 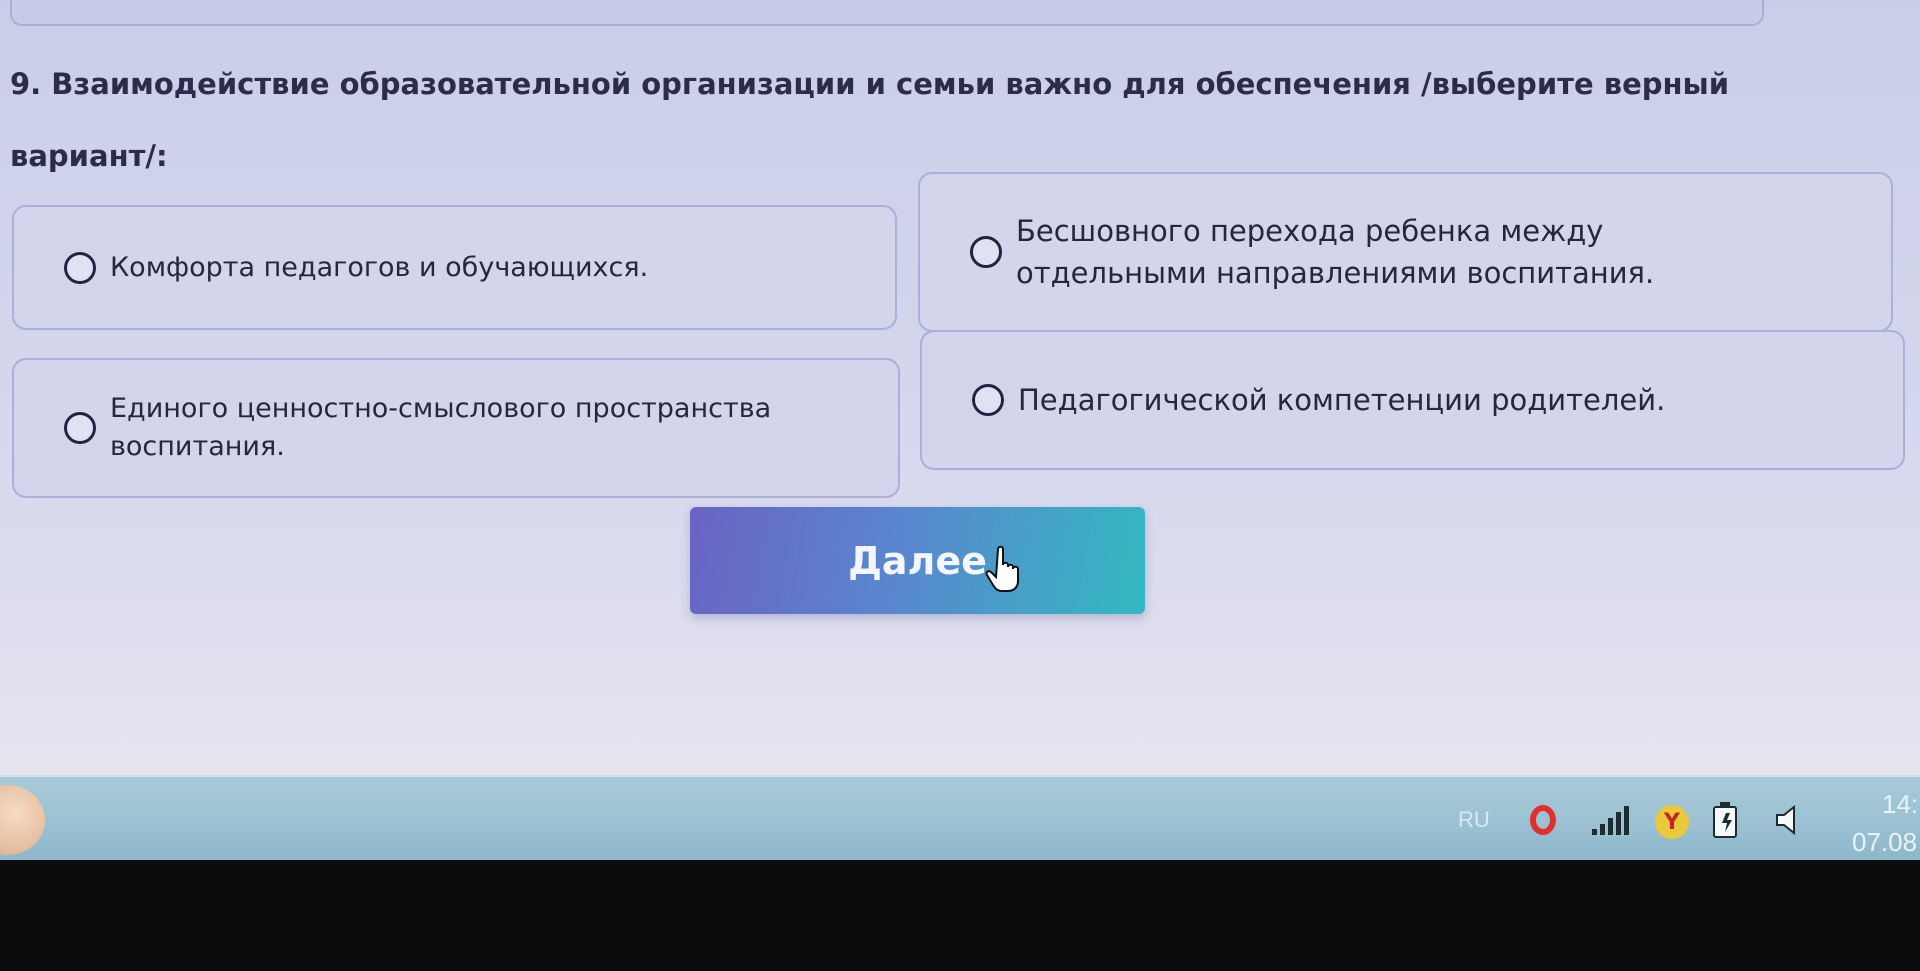 What do you see at coordinates (1342, 400) in the screenshot?
I see `answer-option-label: Педагогической компетенции родителей.` at bounding box center [1342, 400].